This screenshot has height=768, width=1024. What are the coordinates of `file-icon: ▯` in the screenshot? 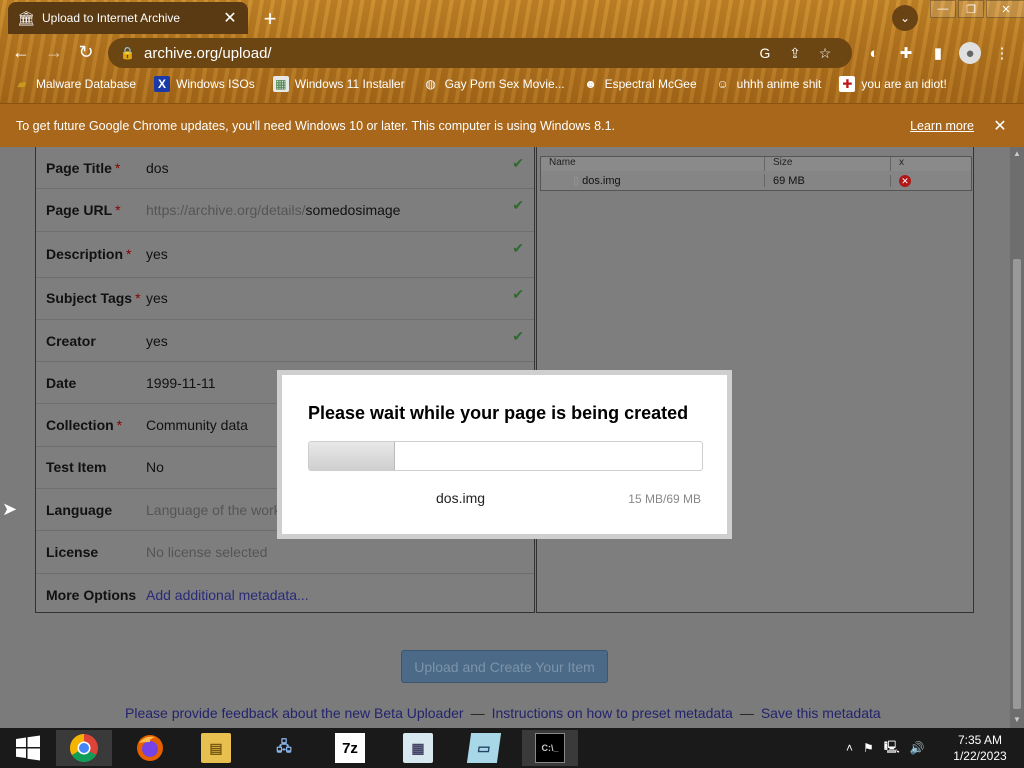 It's located at (576, 181).